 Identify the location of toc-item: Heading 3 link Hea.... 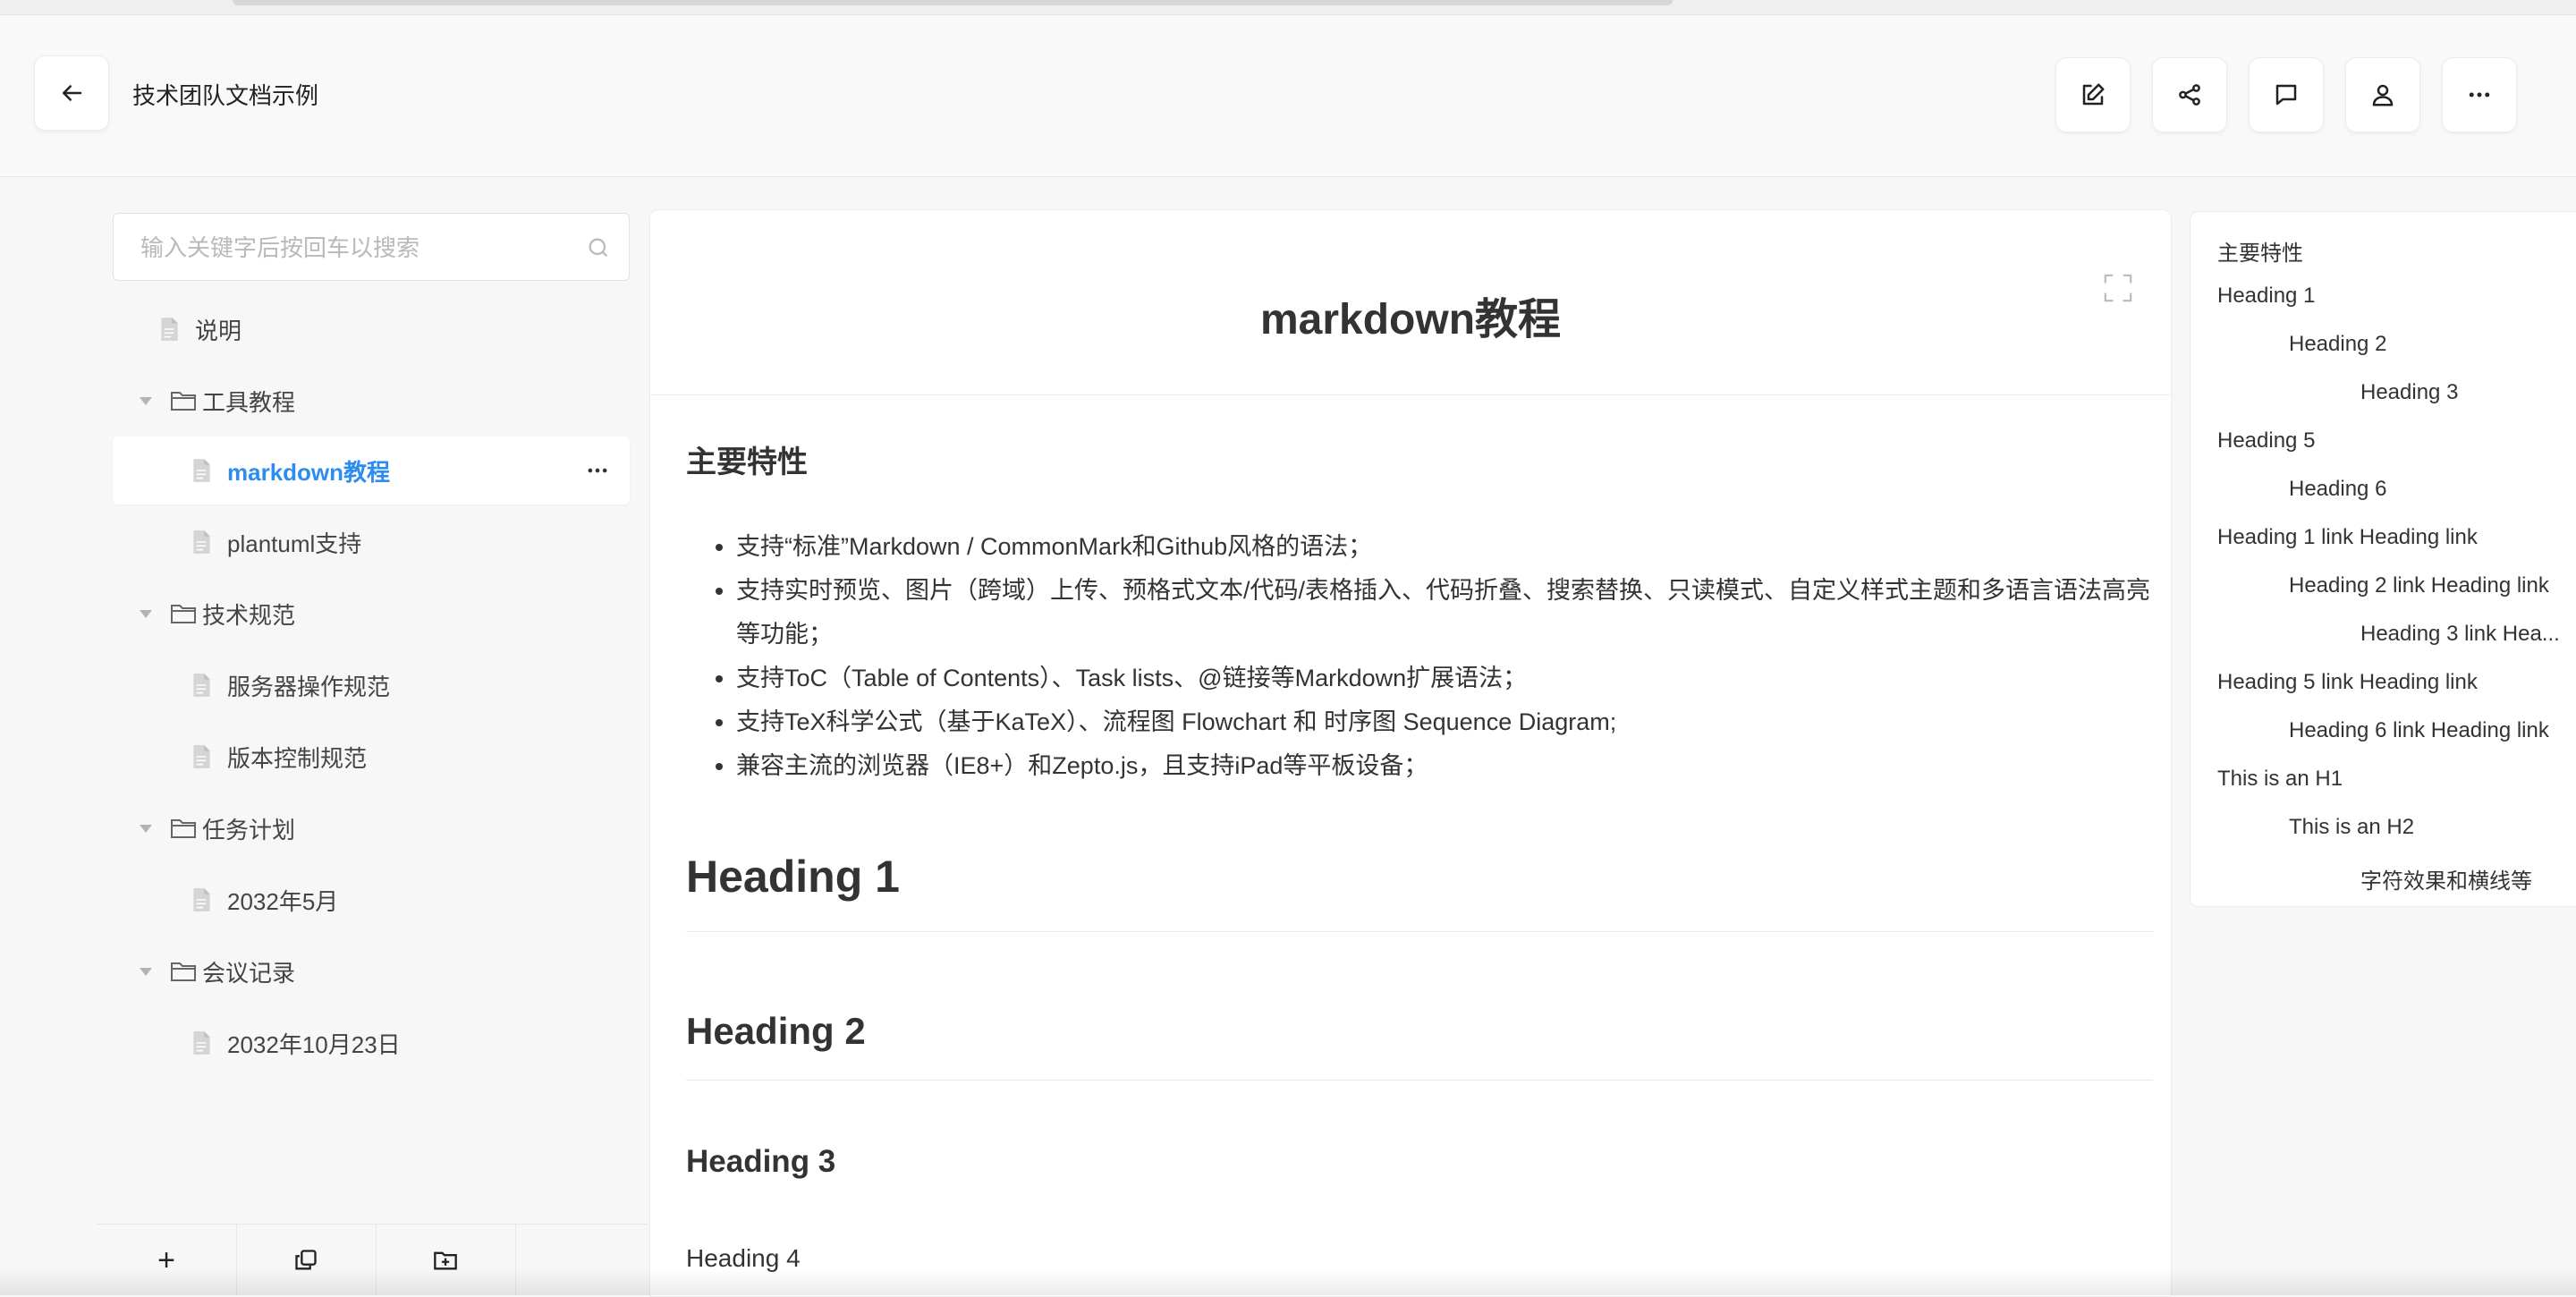
(2460, 635).